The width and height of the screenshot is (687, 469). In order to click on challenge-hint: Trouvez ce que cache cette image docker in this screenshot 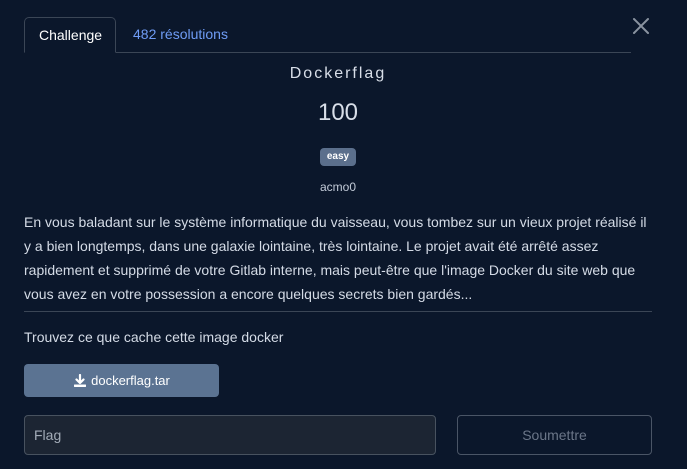, I will do `click(154, 337)`.